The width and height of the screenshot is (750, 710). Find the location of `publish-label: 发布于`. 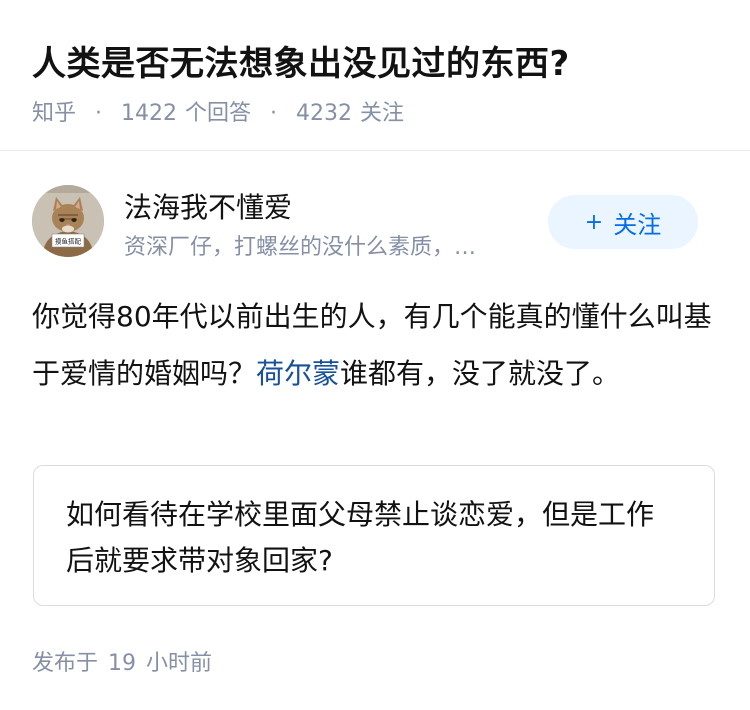

publish-label: 发布于 is located at coordinates (65, 663).